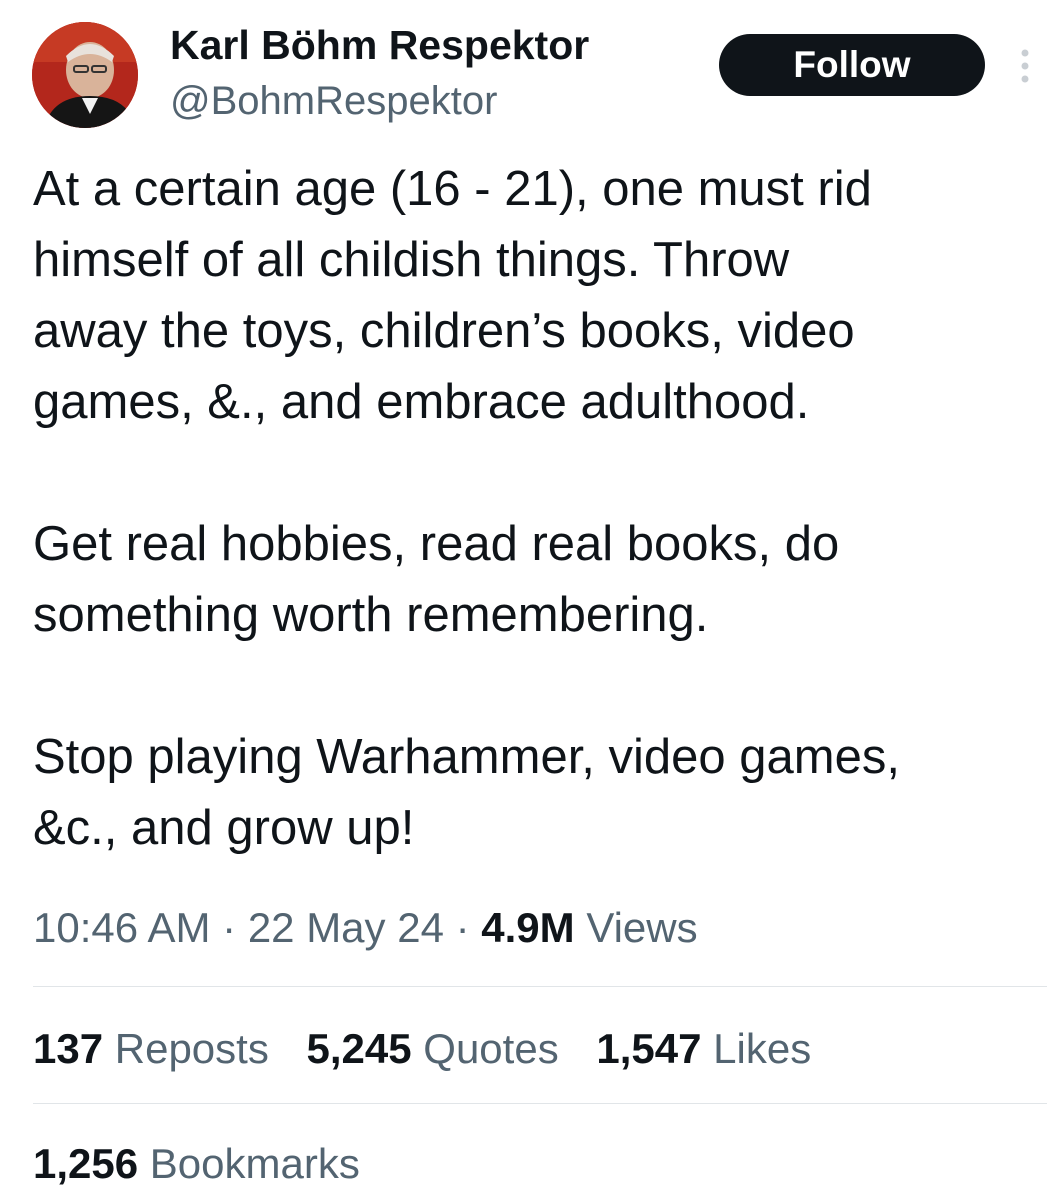 Image resolution: width=1047 pixels, height=1200 pixels. What do you see at coordinates (333, 101) in the screenshot?
I see `author-handle: @BohmRespektor` at bounding box center [333, 101].